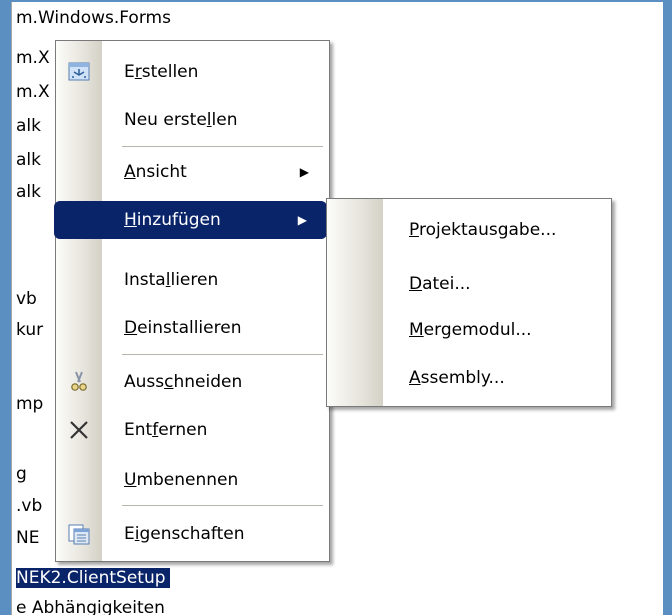 This screenshot has width=672, height=615. I want to click on tree-node: .vb, so click(29, 506).